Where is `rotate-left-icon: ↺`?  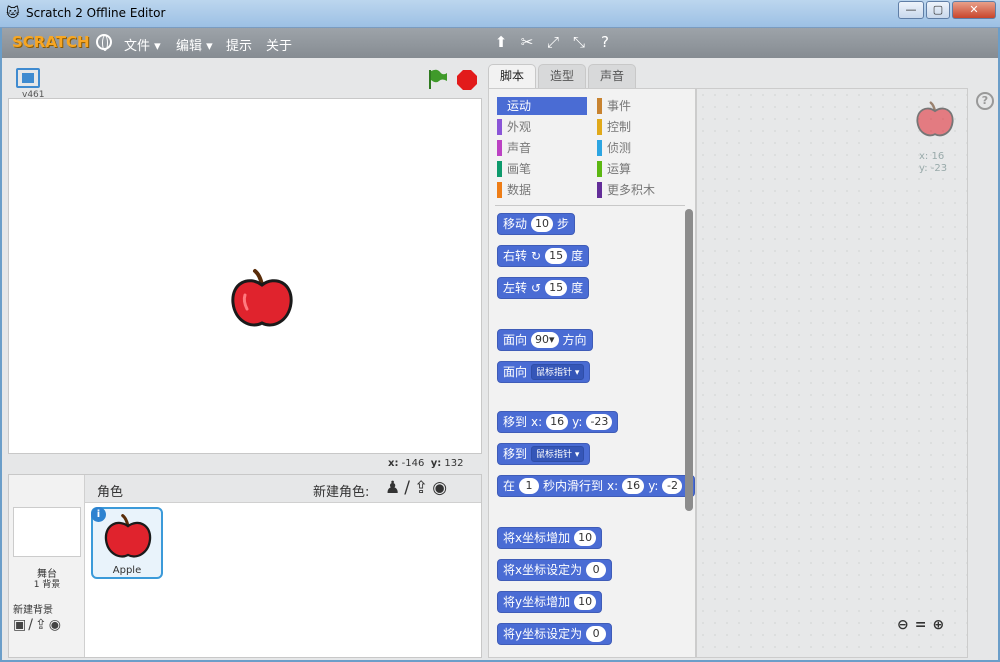 rotate-left-icon: ↺ is located at coordinates (536, 288).